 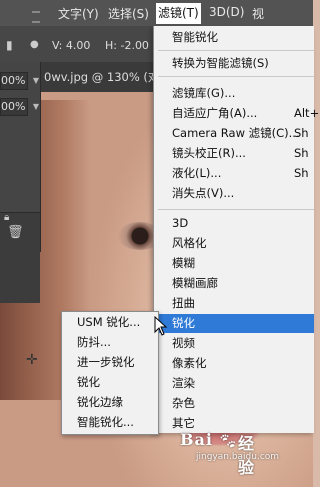 I want to click on menu-item-3d: 3D, so click(x=234, y=223).